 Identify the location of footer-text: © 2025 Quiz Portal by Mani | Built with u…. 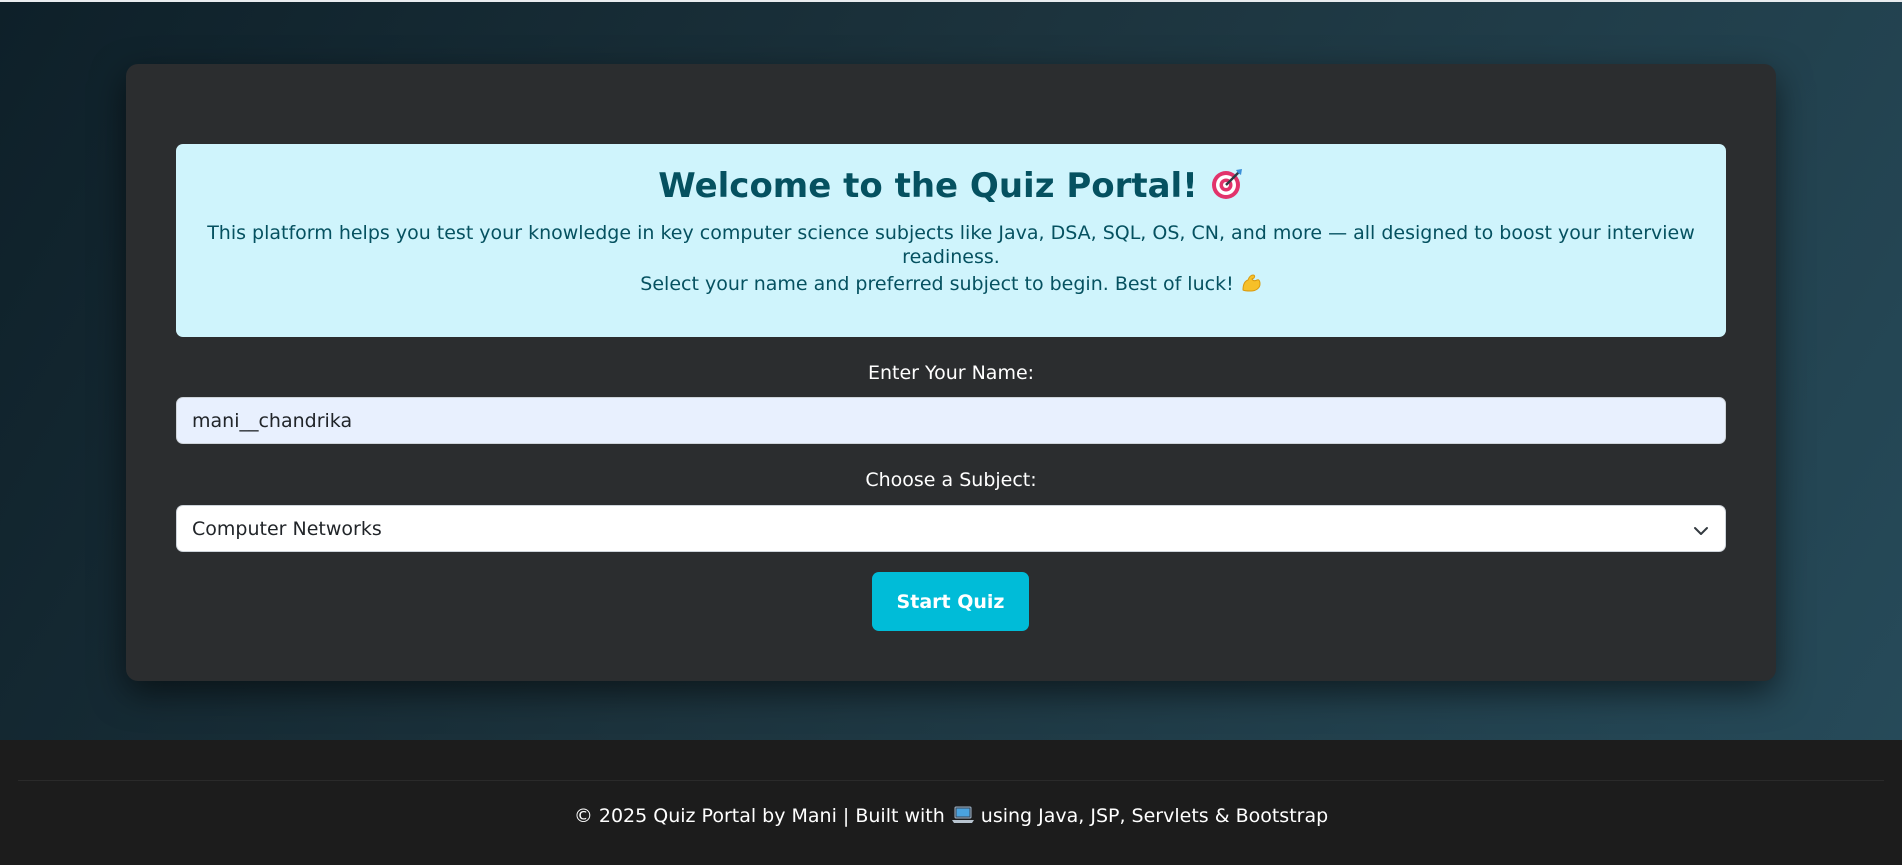
(951, 817).